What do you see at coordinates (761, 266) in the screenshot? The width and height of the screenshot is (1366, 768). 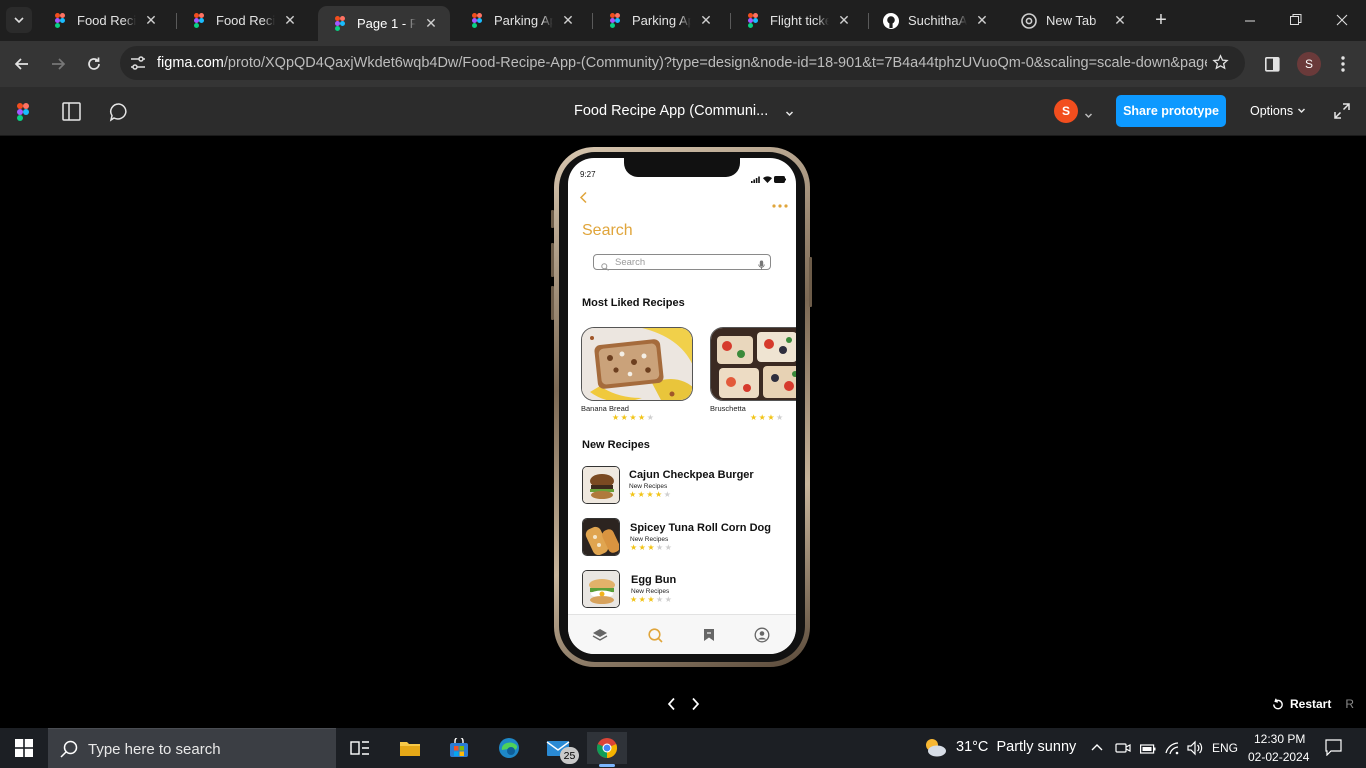 I see `microphone-icon` at bounding box center [761, 266].